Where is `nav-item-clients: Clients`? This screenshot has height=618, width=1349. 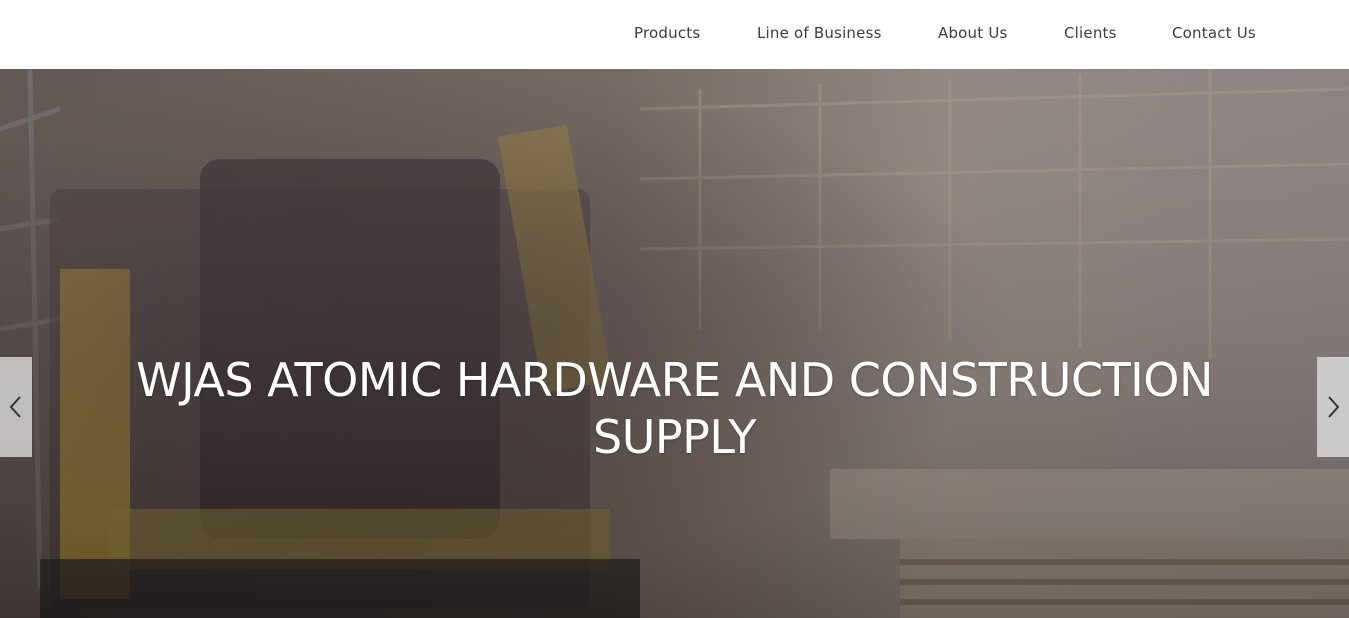 nav-item-clients: Clients is located at coordinates (1090, 33).